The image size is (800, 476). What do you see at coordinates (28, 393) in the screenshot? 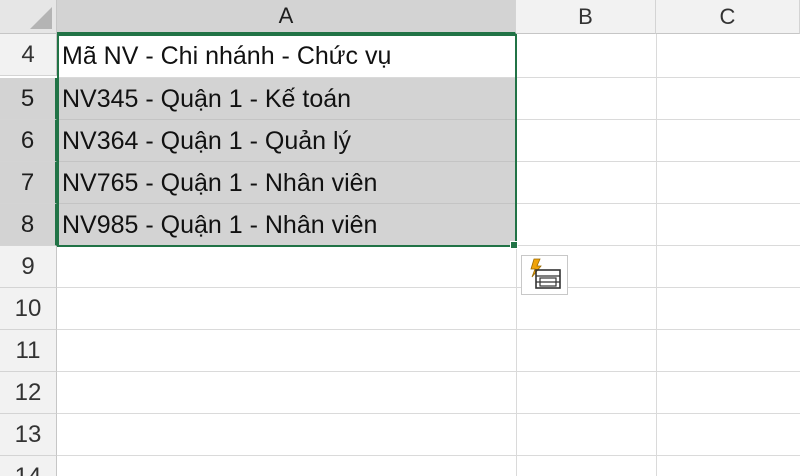
I see `row-header-12: 12` at bounding box center [28, 393].